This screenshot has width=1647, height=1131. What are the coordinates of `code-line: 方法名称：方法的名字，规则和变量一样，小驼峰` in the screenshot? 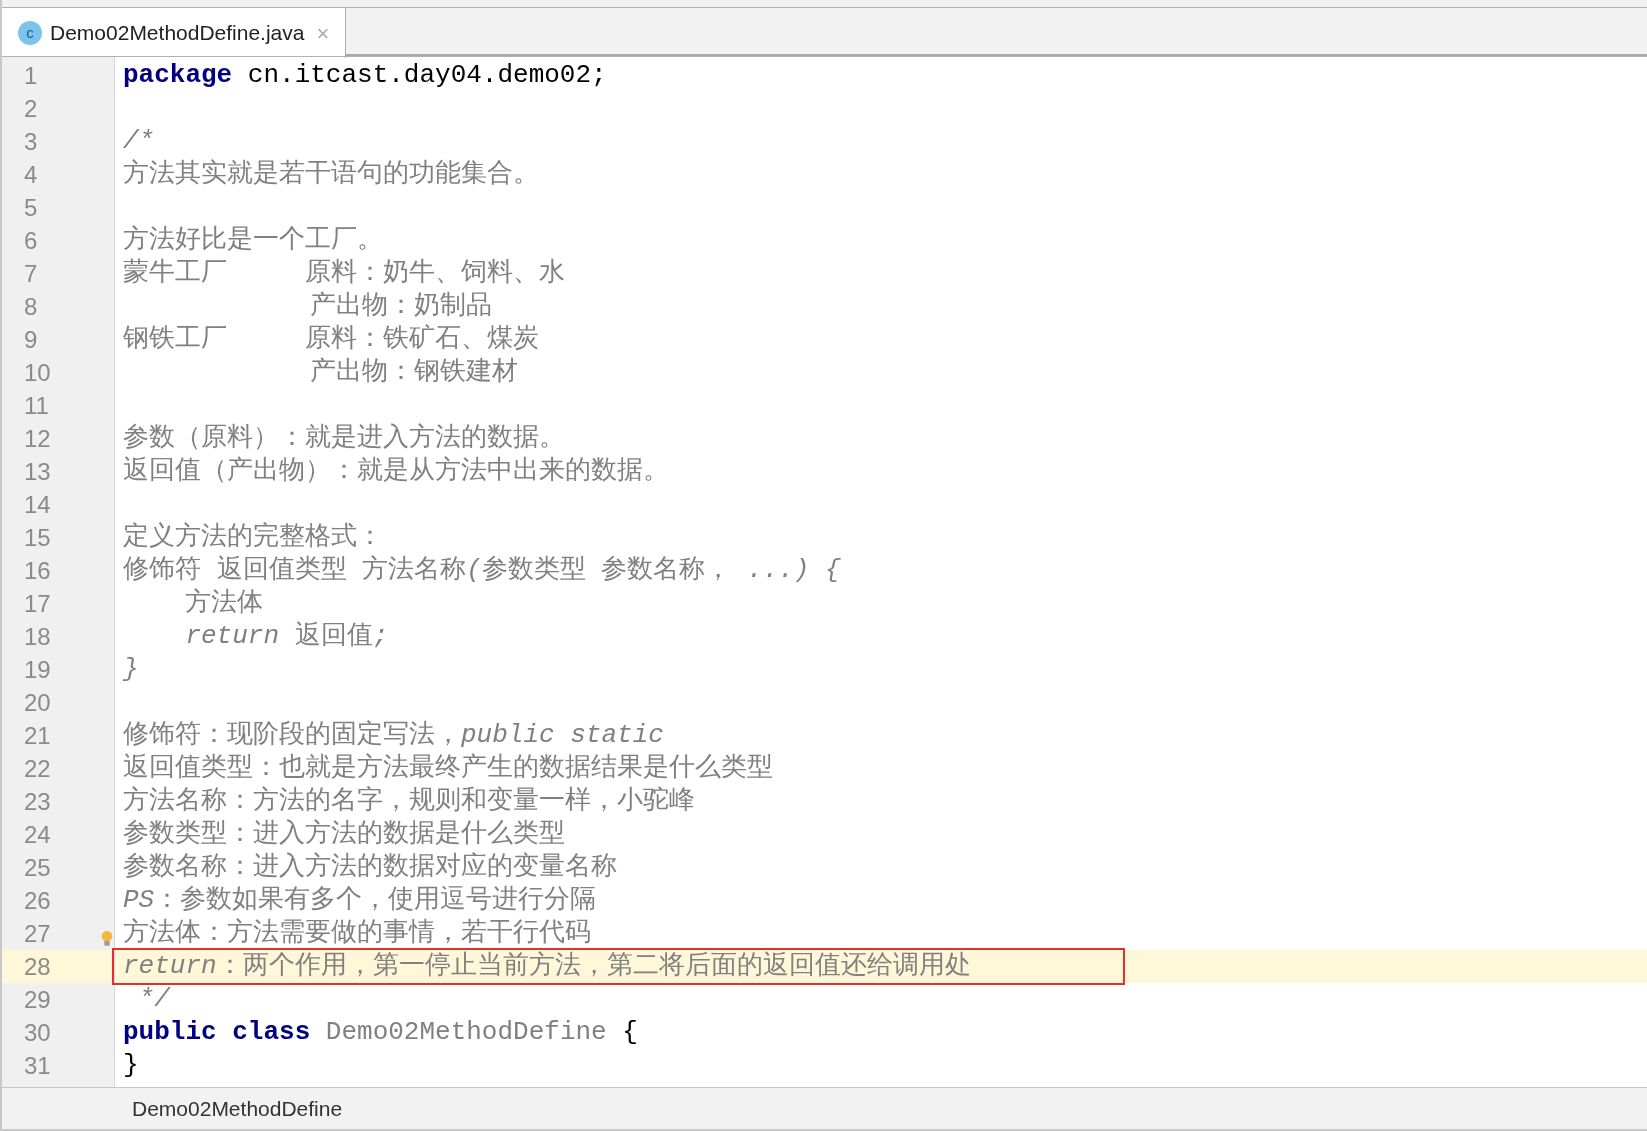 It's located at (409, 801).